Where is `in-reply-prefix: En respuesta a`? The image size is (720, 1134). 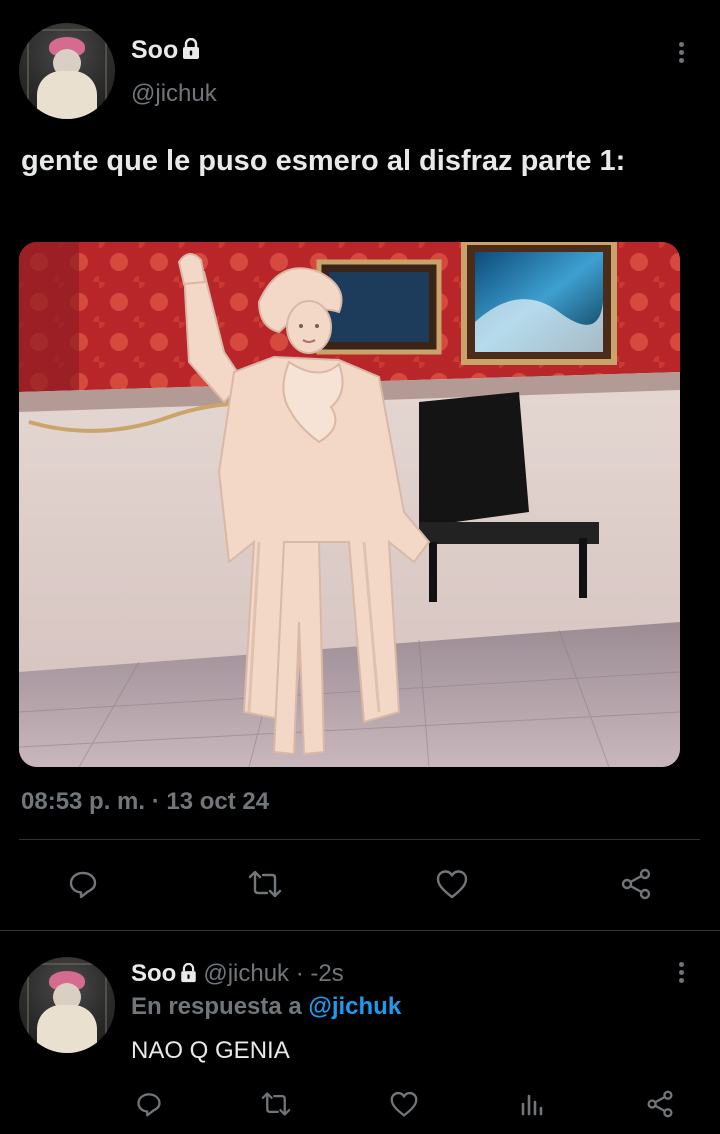
in-reply-prefix: En respuesta a is located at coordinates (220, 1006).